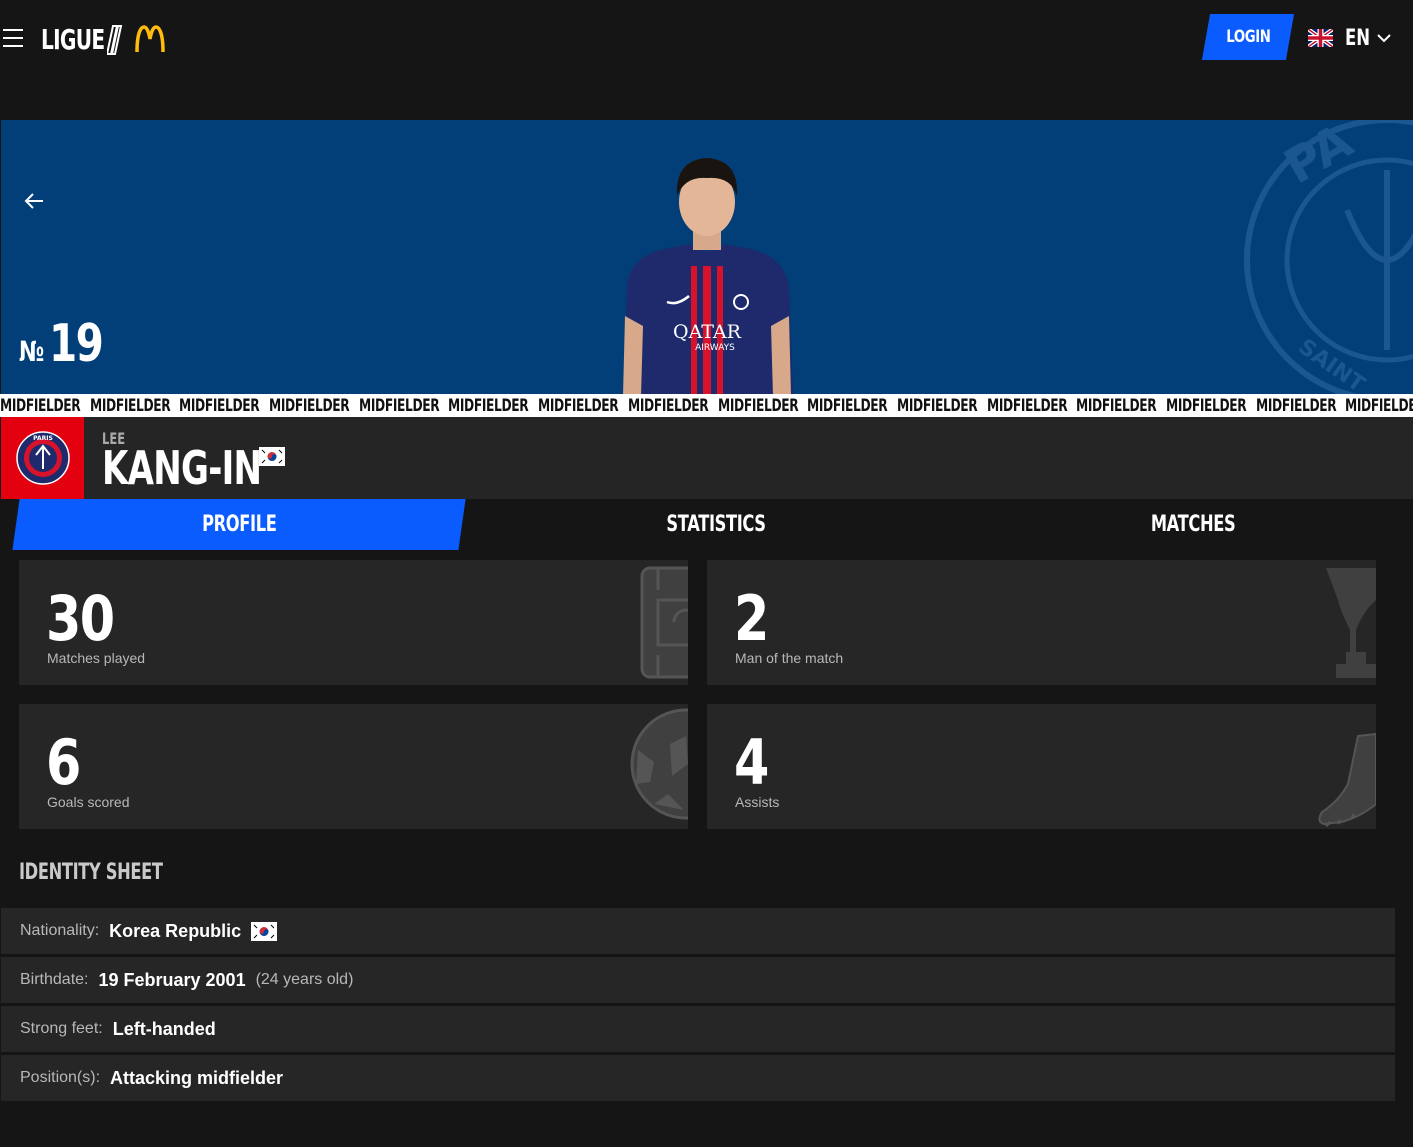 The height and width of the screenshot is (1147, 1413). Describe the element at coordinates (664, 622) in the screenshot. I see `pitch-icon` at that location.